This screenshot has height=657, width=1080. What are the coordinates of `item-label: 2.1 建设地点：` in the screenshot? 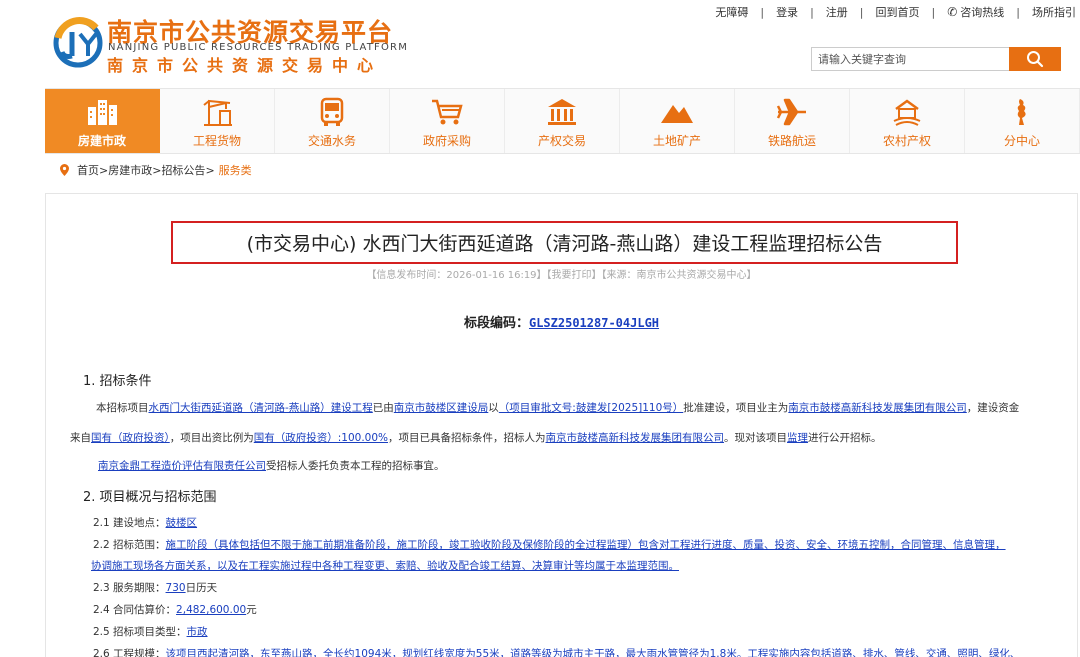 It's located at (129, 523).